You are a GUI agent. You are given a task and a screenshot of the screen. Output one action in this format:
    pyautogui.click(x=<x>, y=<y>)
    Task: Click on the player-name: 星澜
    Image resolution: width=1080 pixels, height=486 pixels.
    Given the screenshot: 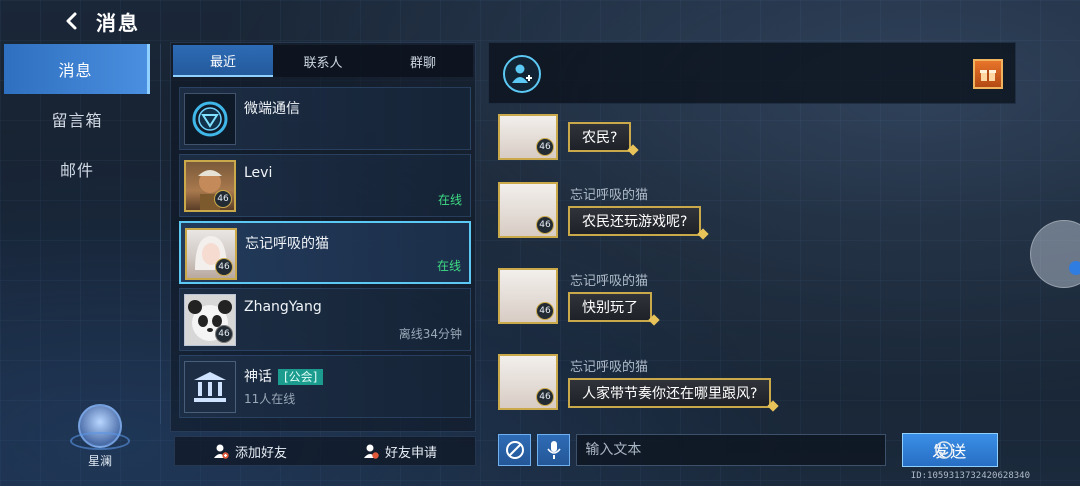 What is the action you would take?
    pyautogui.click(x=99, y=461)
    